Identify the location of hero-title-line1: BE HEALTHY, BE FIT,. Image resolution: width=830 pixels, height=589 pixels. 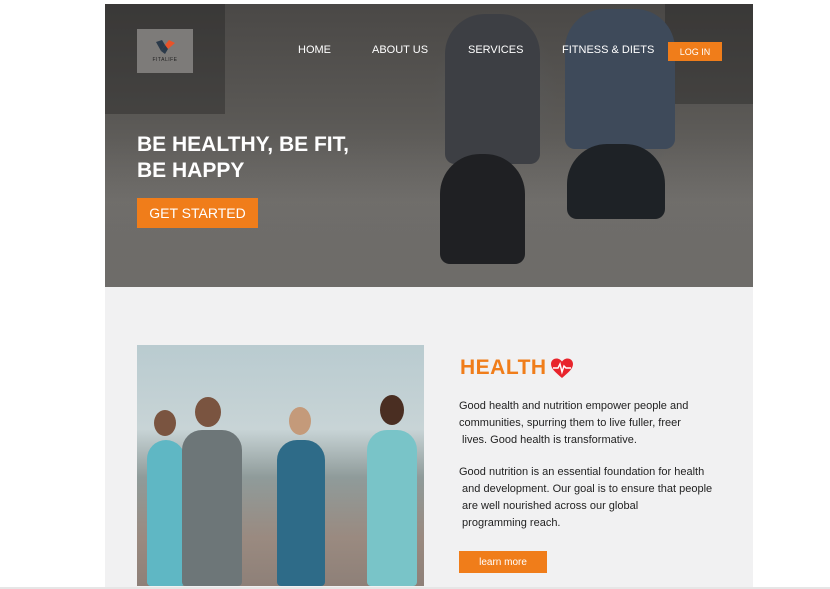
(243, 144).